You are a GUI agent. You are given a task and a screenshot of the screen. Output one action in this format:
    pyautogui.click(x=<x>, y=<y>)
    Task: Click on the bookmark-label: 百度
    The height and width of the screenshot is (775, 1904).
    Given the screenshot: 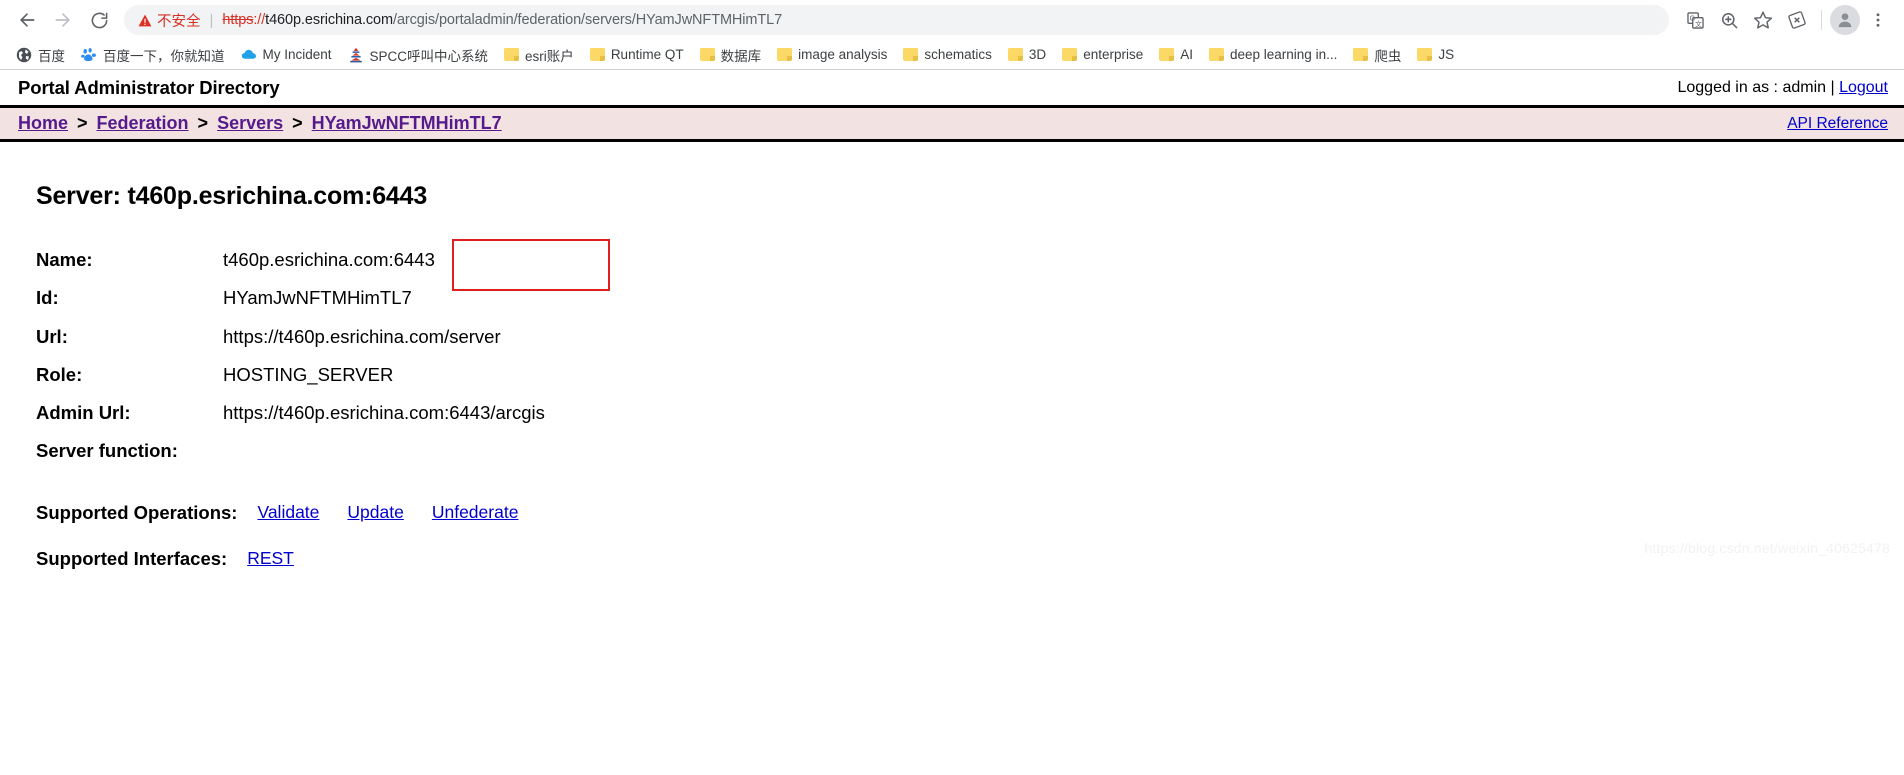 What is the action you would take?
    pyautogui.click(x=51, y=56)
    